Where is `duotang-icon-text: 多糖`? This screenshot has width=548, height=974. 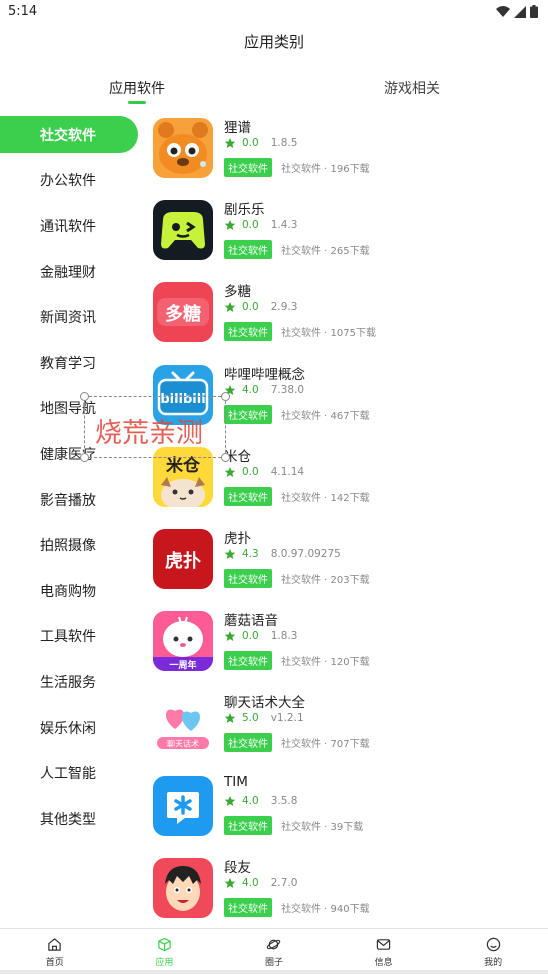
duotang-icon-text: 多糖 is located at coordinates (183, 314).